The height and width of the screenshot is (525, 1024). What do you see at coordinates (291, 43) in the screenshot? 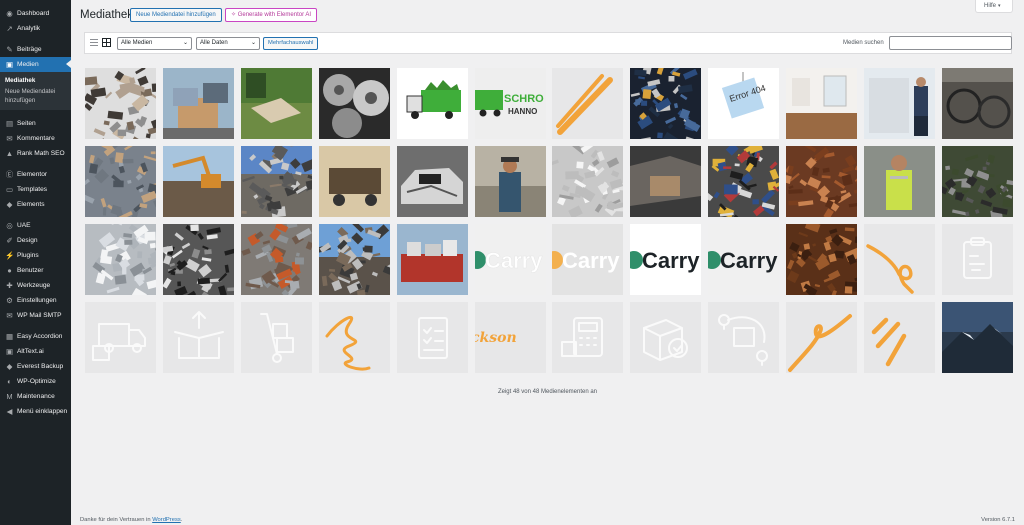
I see `bulk-select-button: Mehrfachauswahl` at bounding box center [291, 43].